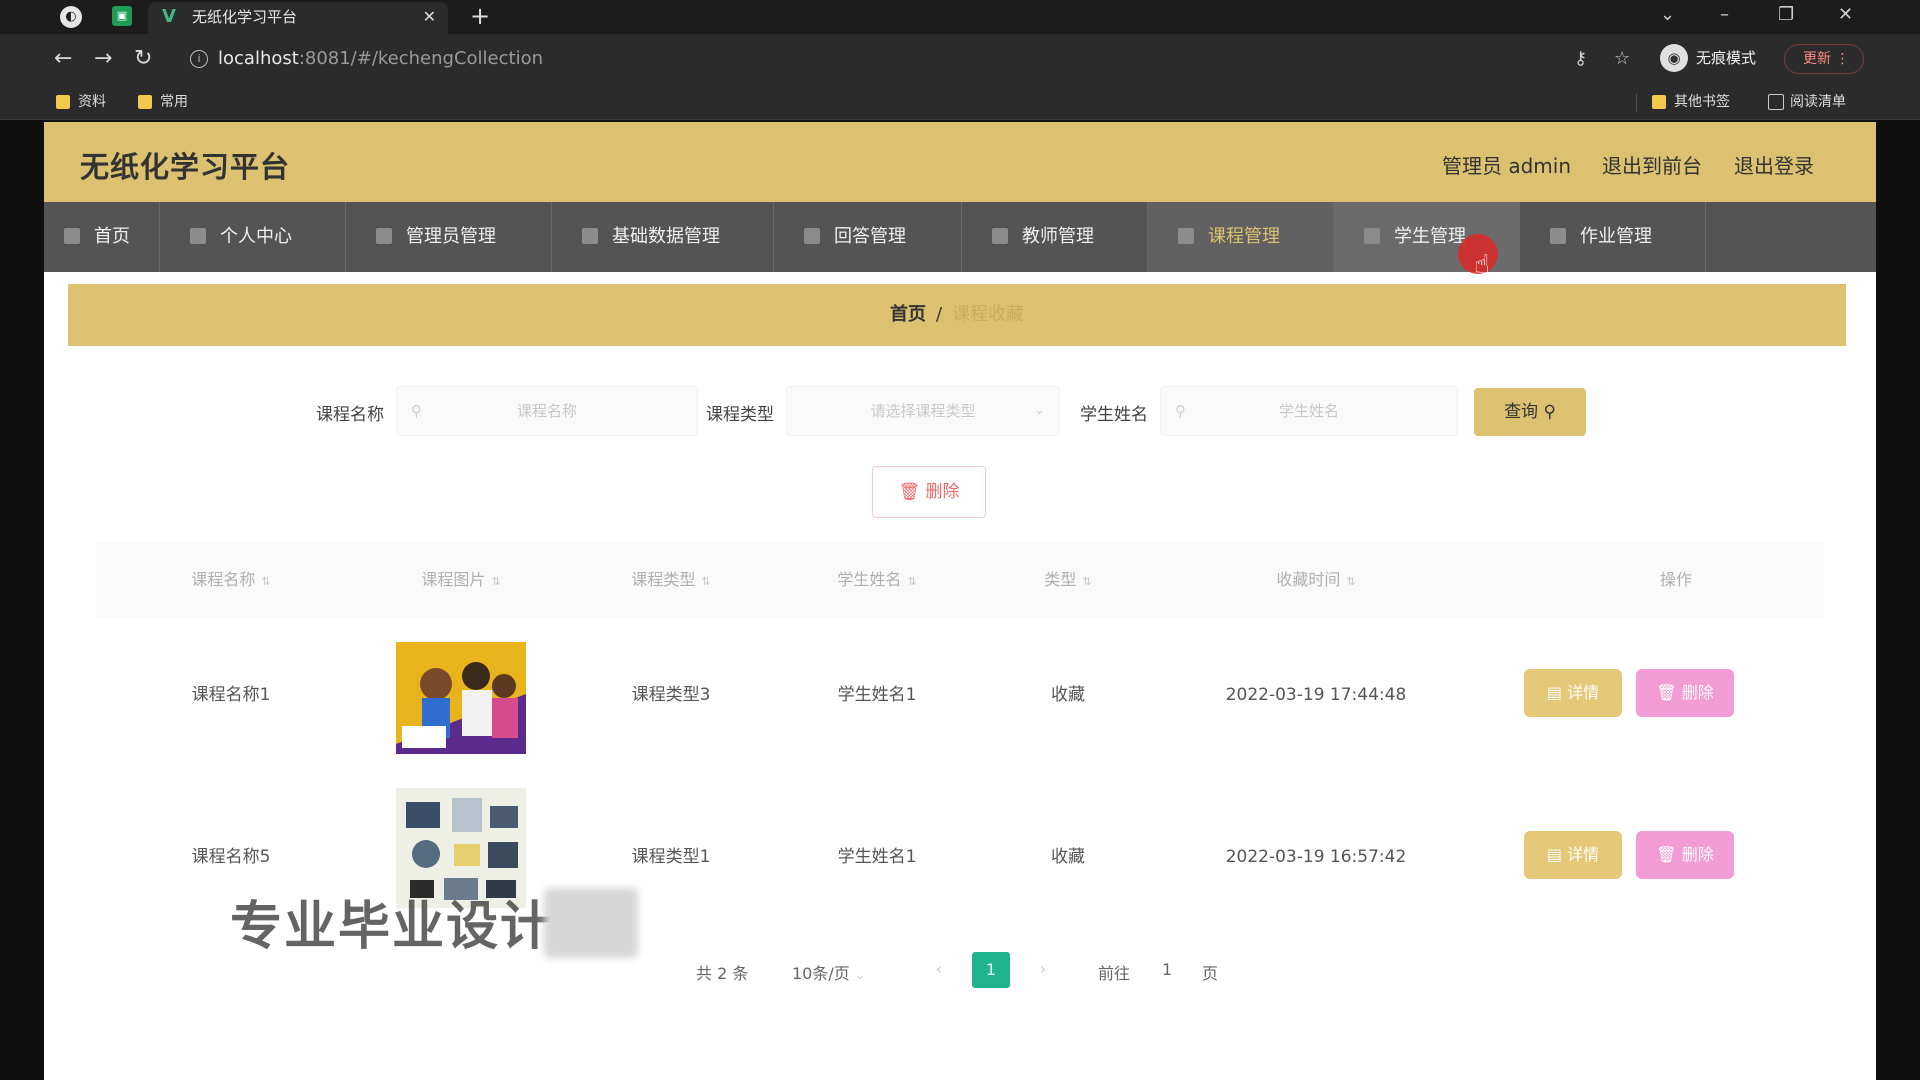 Image resolution: width=1920 pixels, height=1080 pixels. I want to click on query-label: 查询, so click(1521, 412).